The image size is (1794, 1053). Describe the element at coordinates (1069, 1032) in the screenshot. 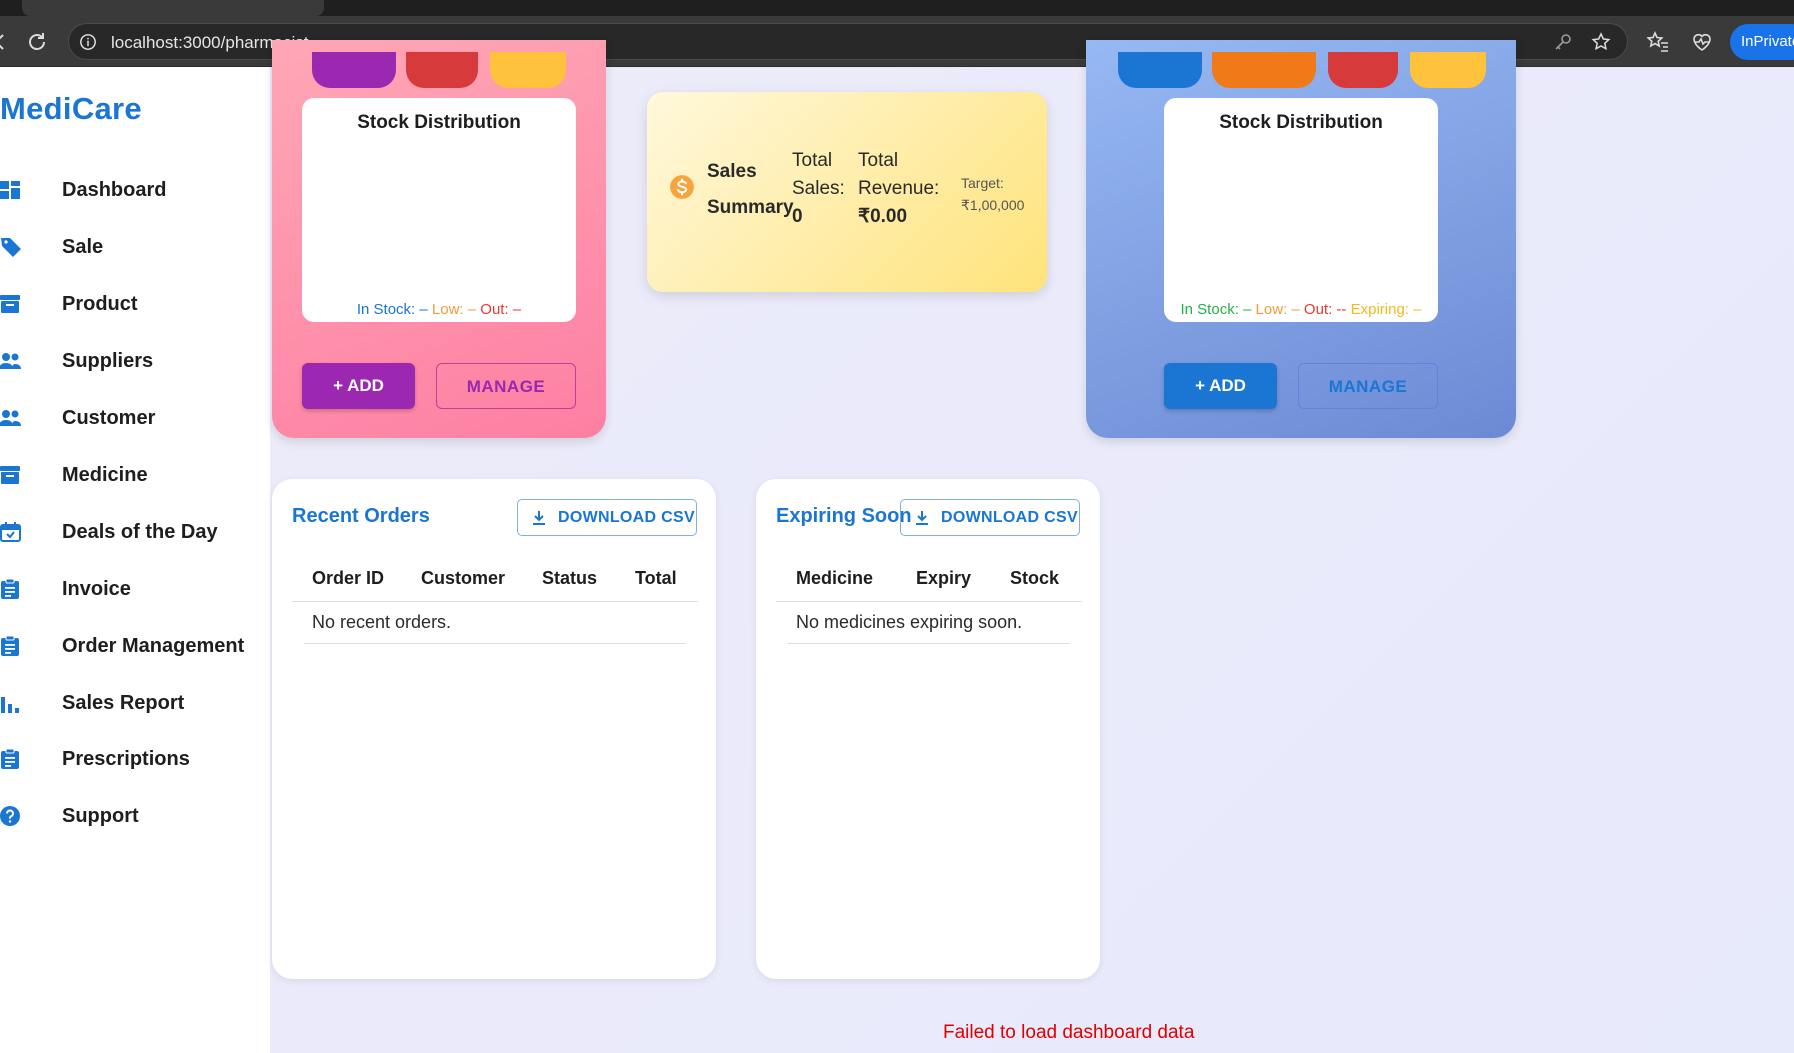

I see `error-message: Failed to load dashboard data` at that location.